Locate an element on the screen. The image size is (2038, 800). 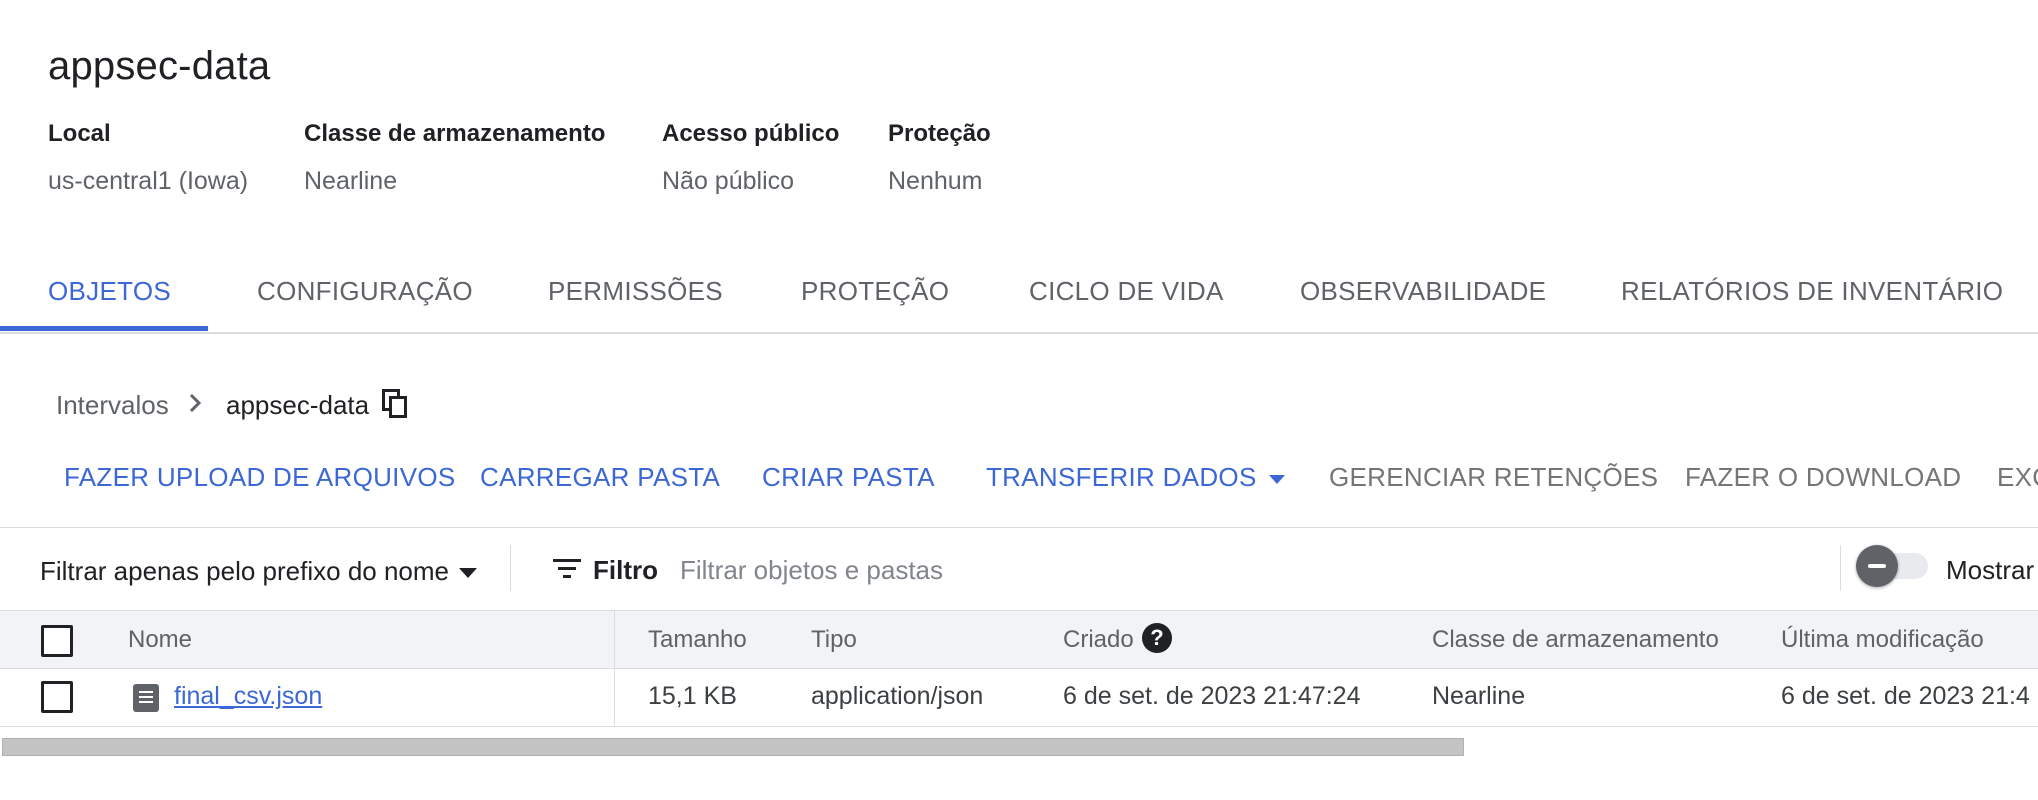
column-header-type: Tipo is located at coordinates (834, 640).